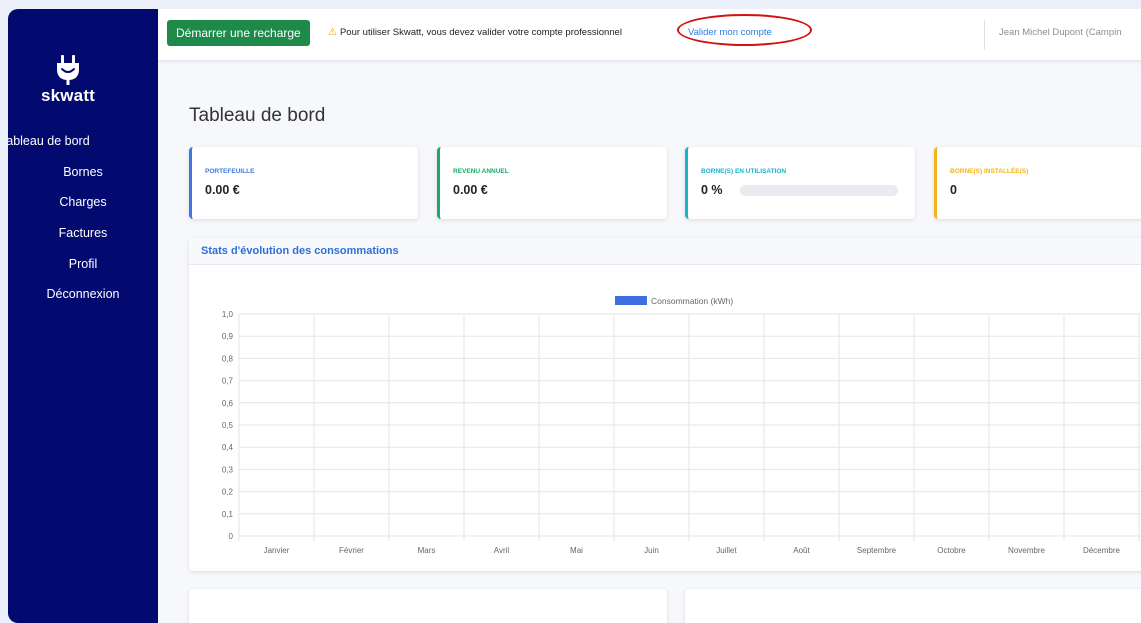 Image resolution: width=1141 pixels, height=623 pixels. I want to click on bottom-card-right, so click(913, 606).